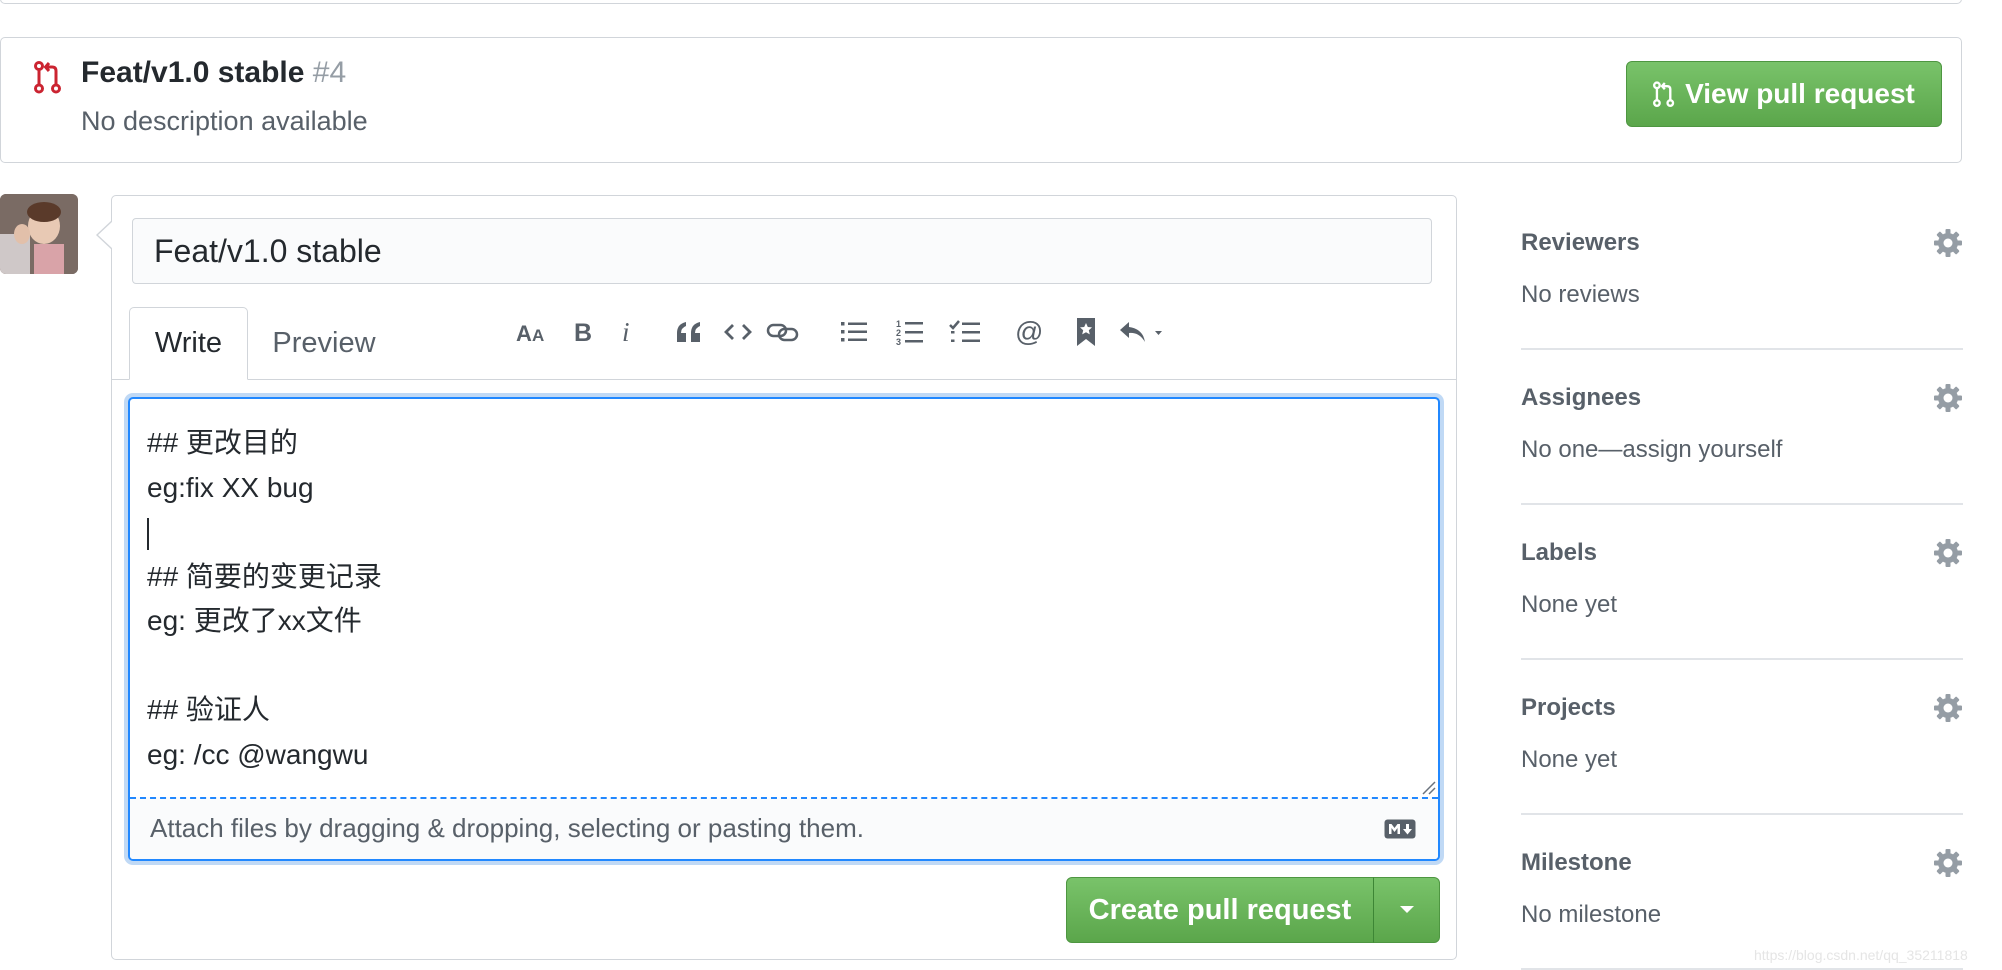  What do you see at coordinates (324, 343) in the screenshot?
I see `tab-preview: Preview` at bounding box center [324, 343].